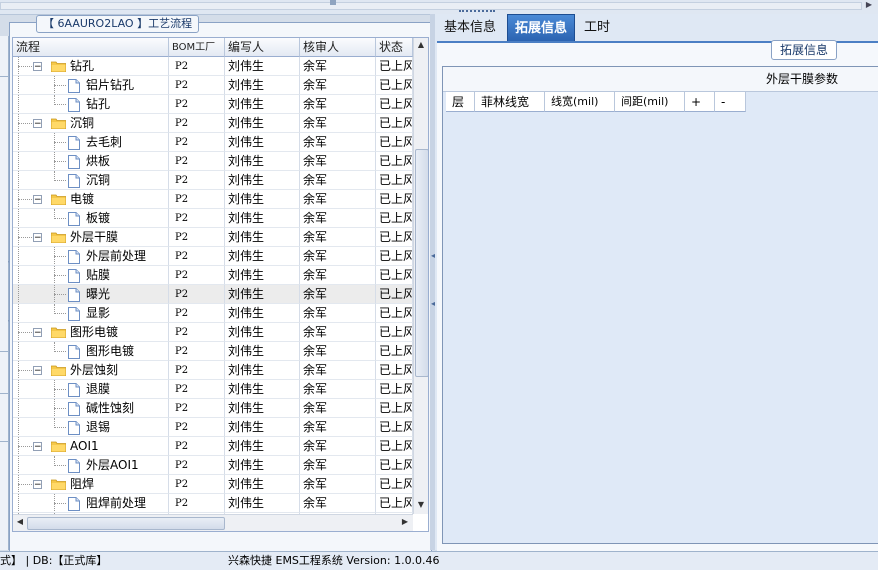 This screenshot has height=570, width=878. I want to click on tree-step-row: 烘板 P2 刘伟生 余军 已上风, so click(213, 161).